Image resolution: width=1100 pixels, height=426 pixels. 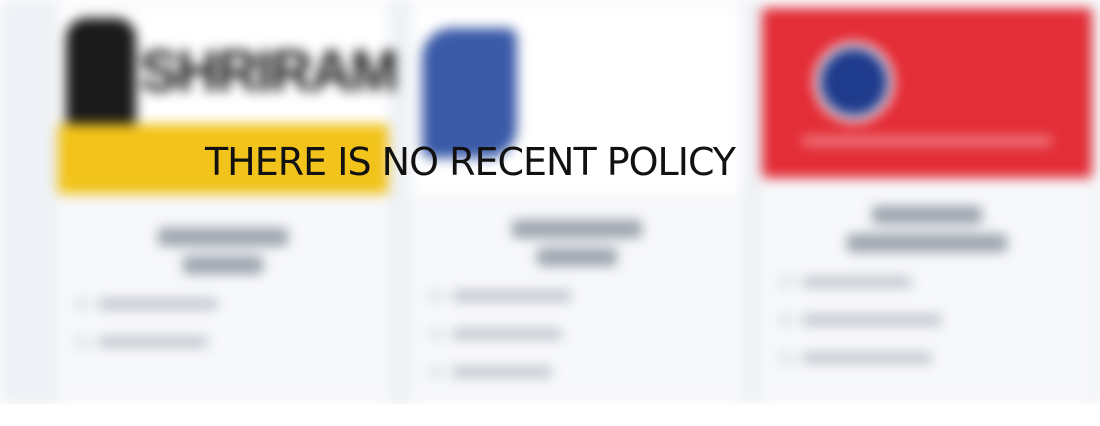 What do you see at coordinates (914, 73) in the screenshot?
I see `kotak-logo-text-placeholder` at bounding box center [914, 73].